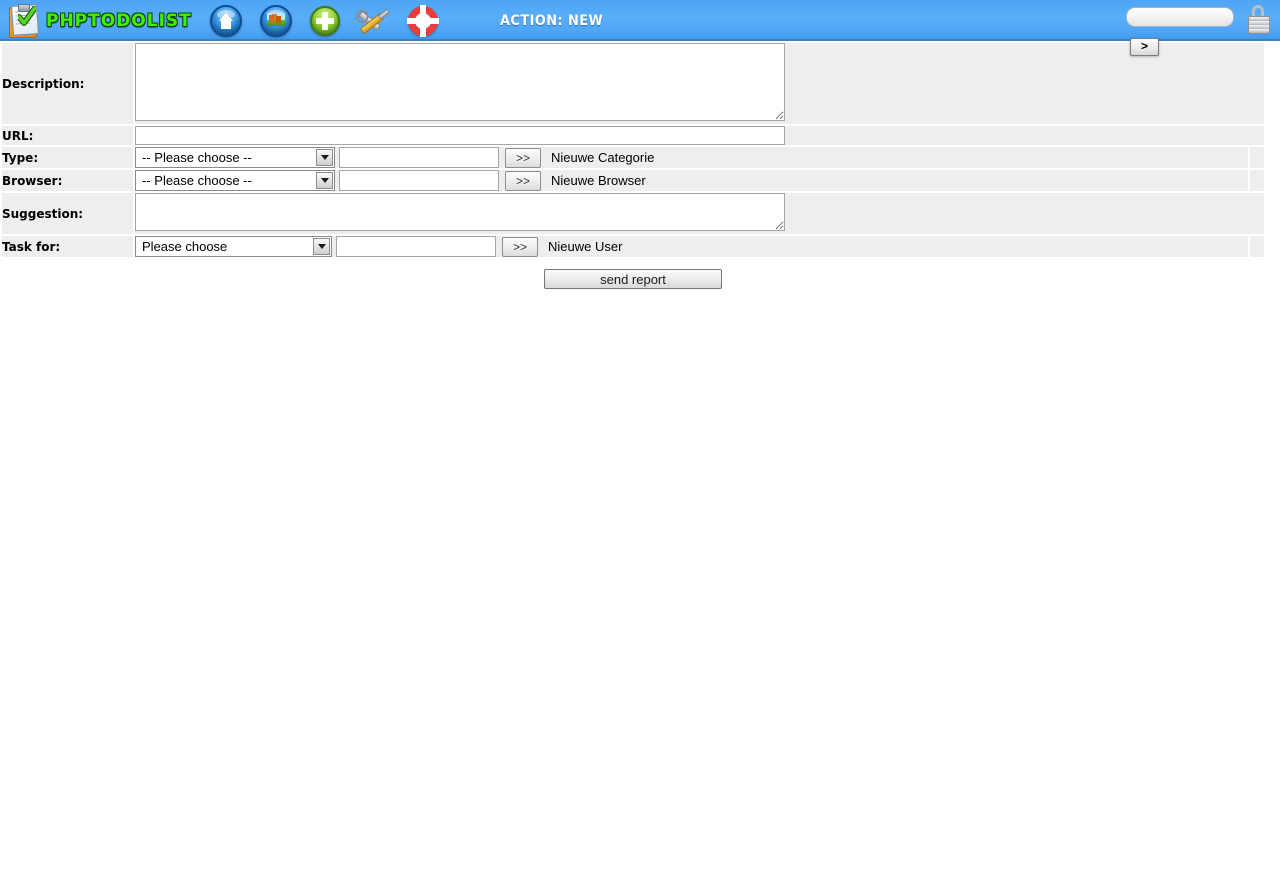 This screenshot has height=870, width=1280. I want to click on new-category-input, so click(419, 157).